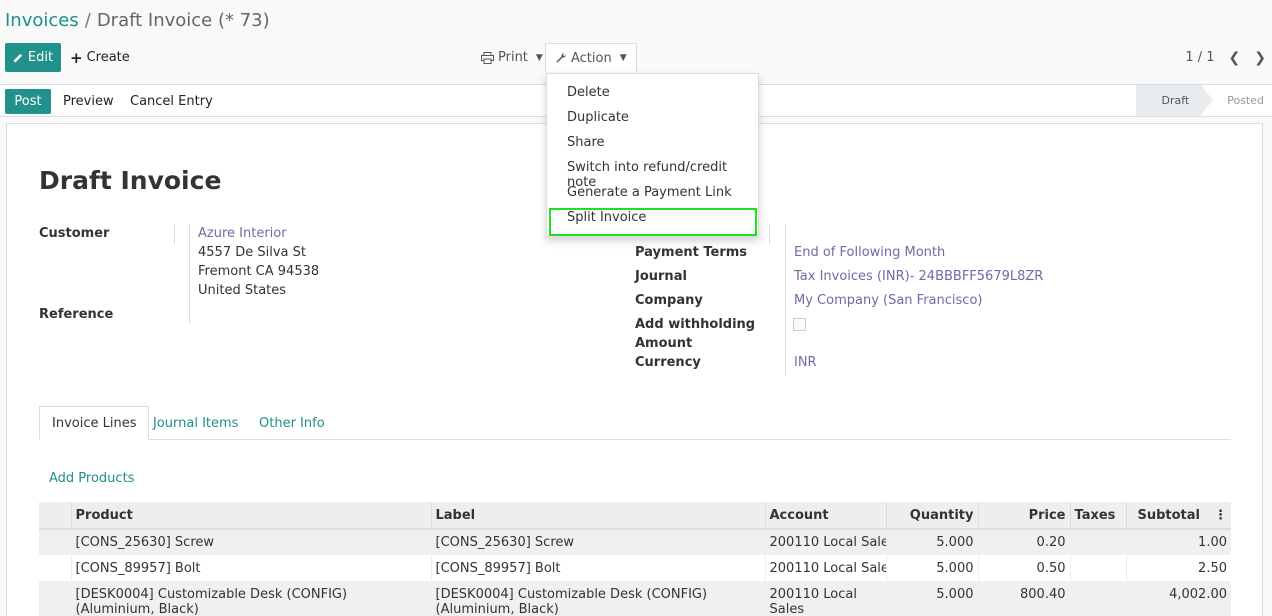  What do you see at coordinates (597, 516) in the screenshot?
I see `column-header-label: Label` at bounding box center [597, 516].